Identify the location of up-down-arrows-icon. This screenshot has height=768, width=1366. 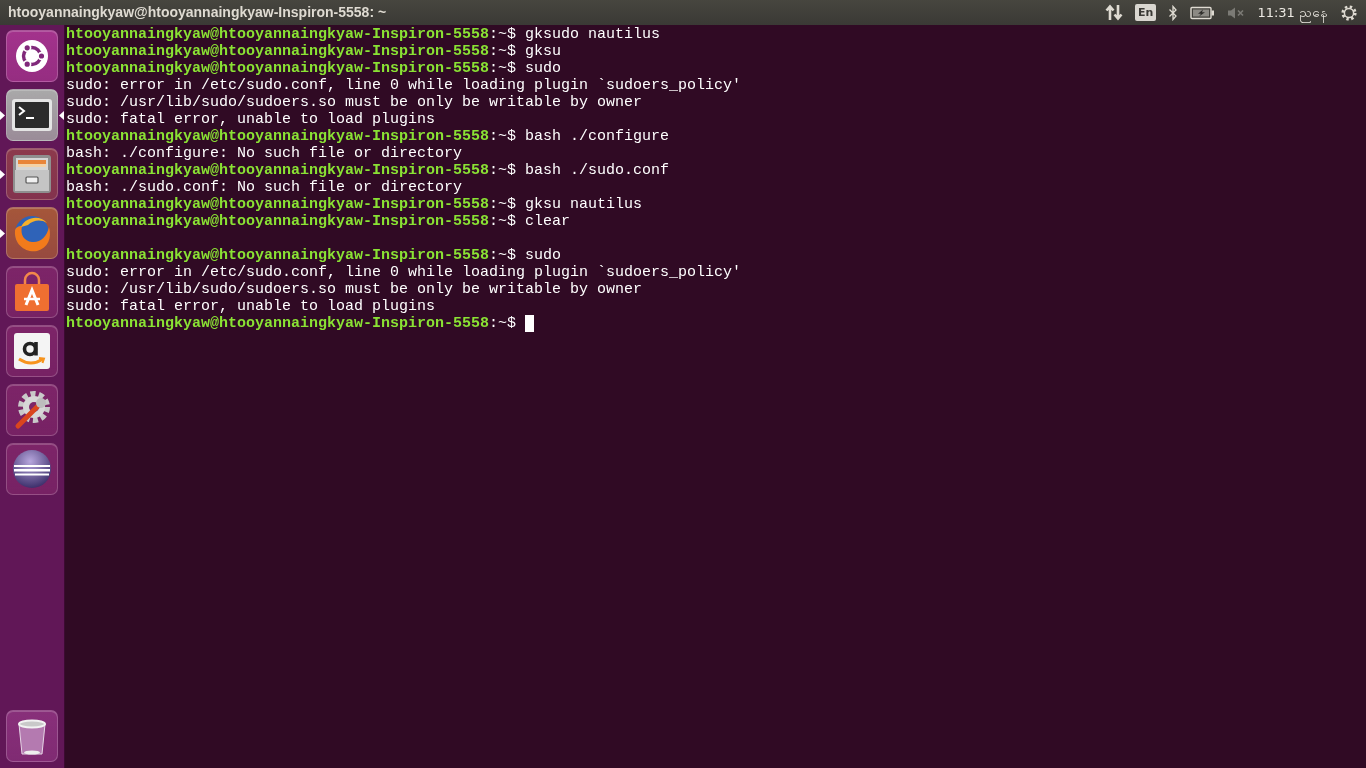
(1114, 12).